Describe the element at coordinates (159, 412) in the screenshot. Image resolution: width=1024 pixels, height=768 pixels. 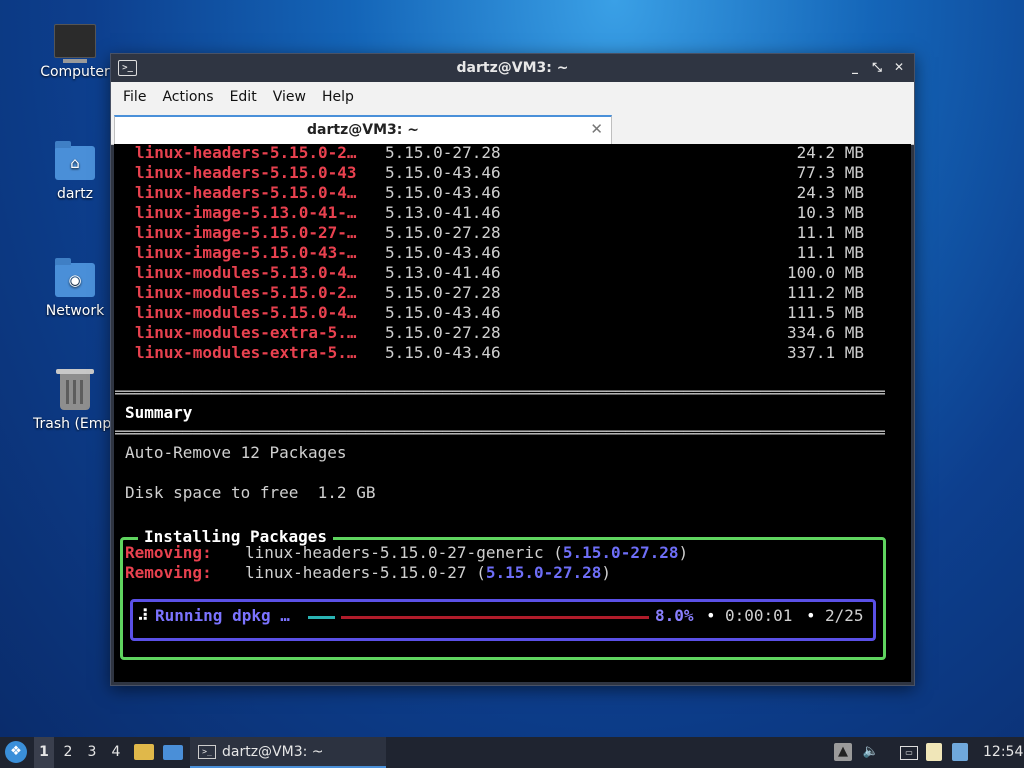
I see `summary-heading: Summary` at that location.